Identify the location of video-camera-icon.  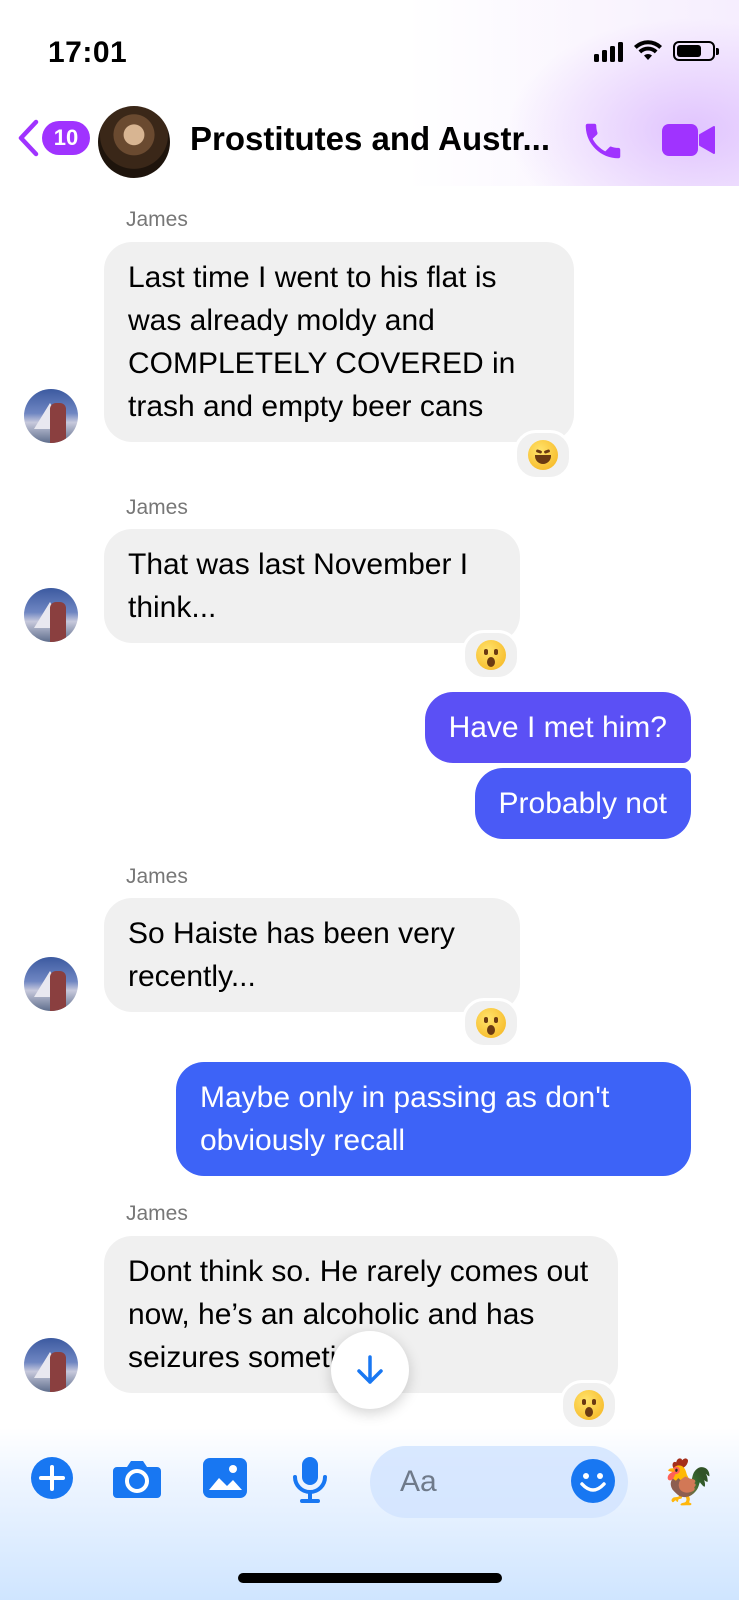
(689, 142).